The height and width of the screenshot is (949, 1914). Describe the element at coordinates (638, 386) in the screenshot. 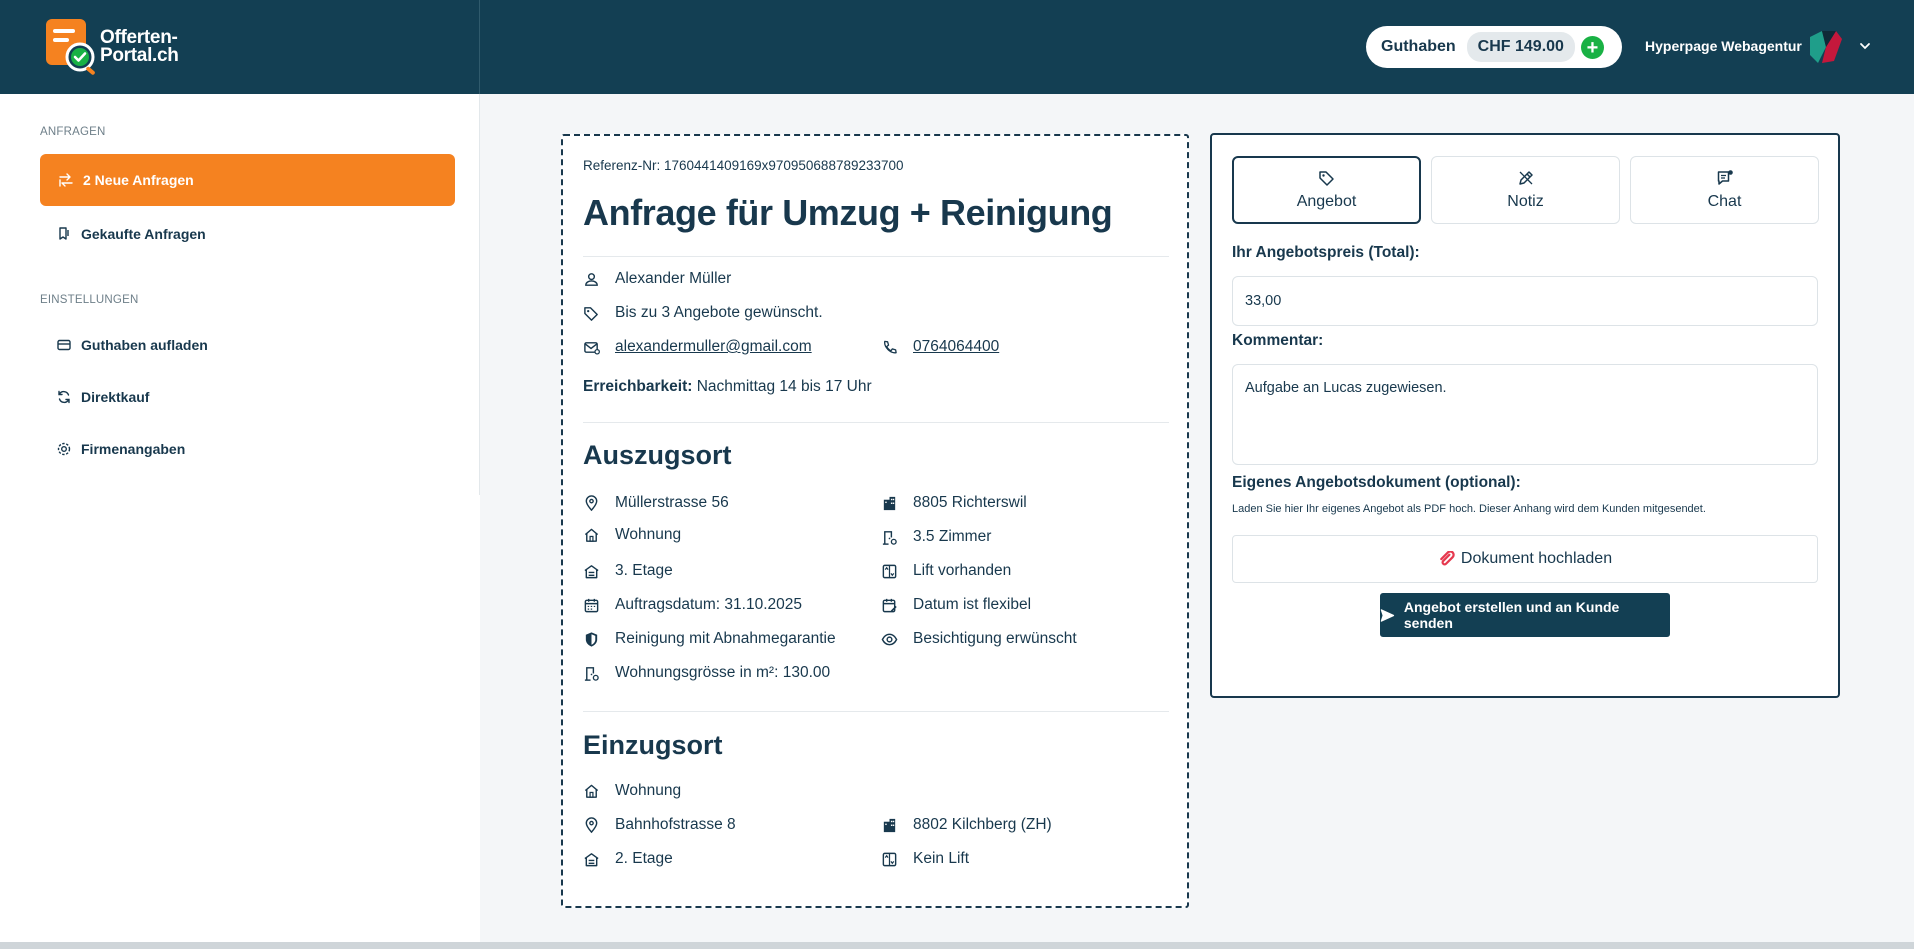

I see `availability-label: Erreichbarkeit:` at that location.